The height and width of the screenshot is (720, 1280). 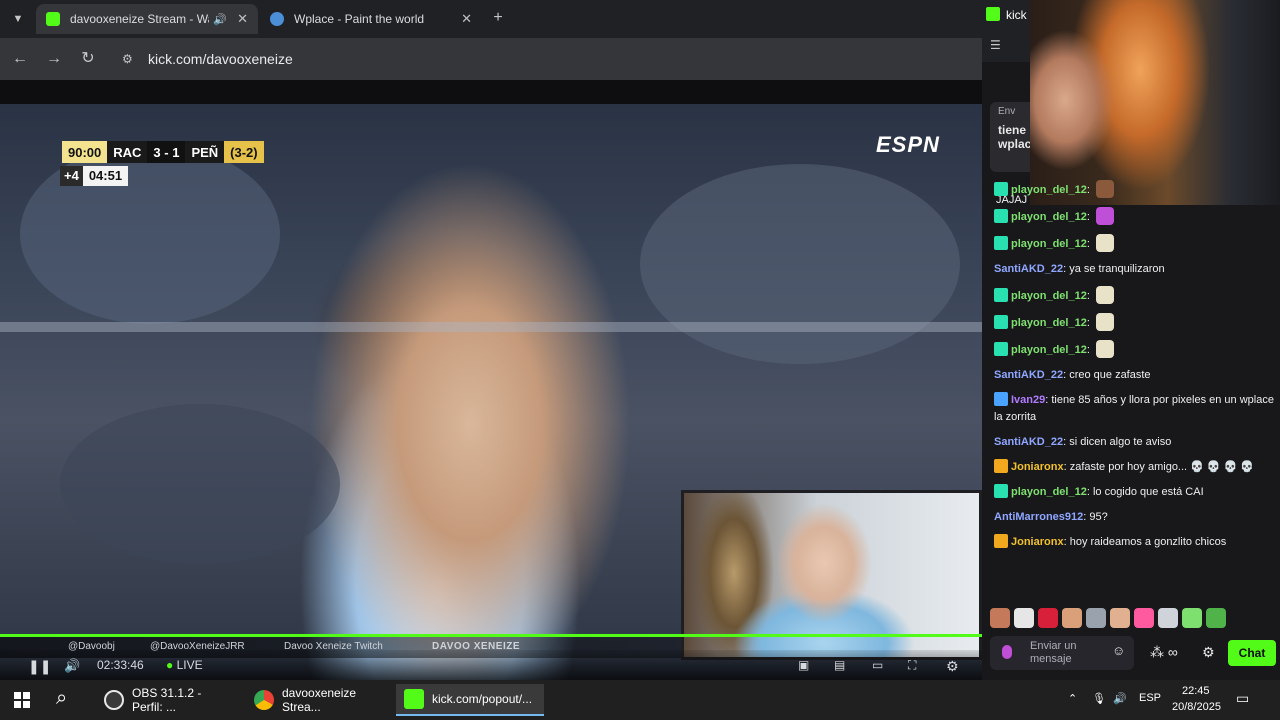 What do you see at coordinates (114, 700) in the screenshot?
I see `obs-icon` at bounding box center [114, 700].